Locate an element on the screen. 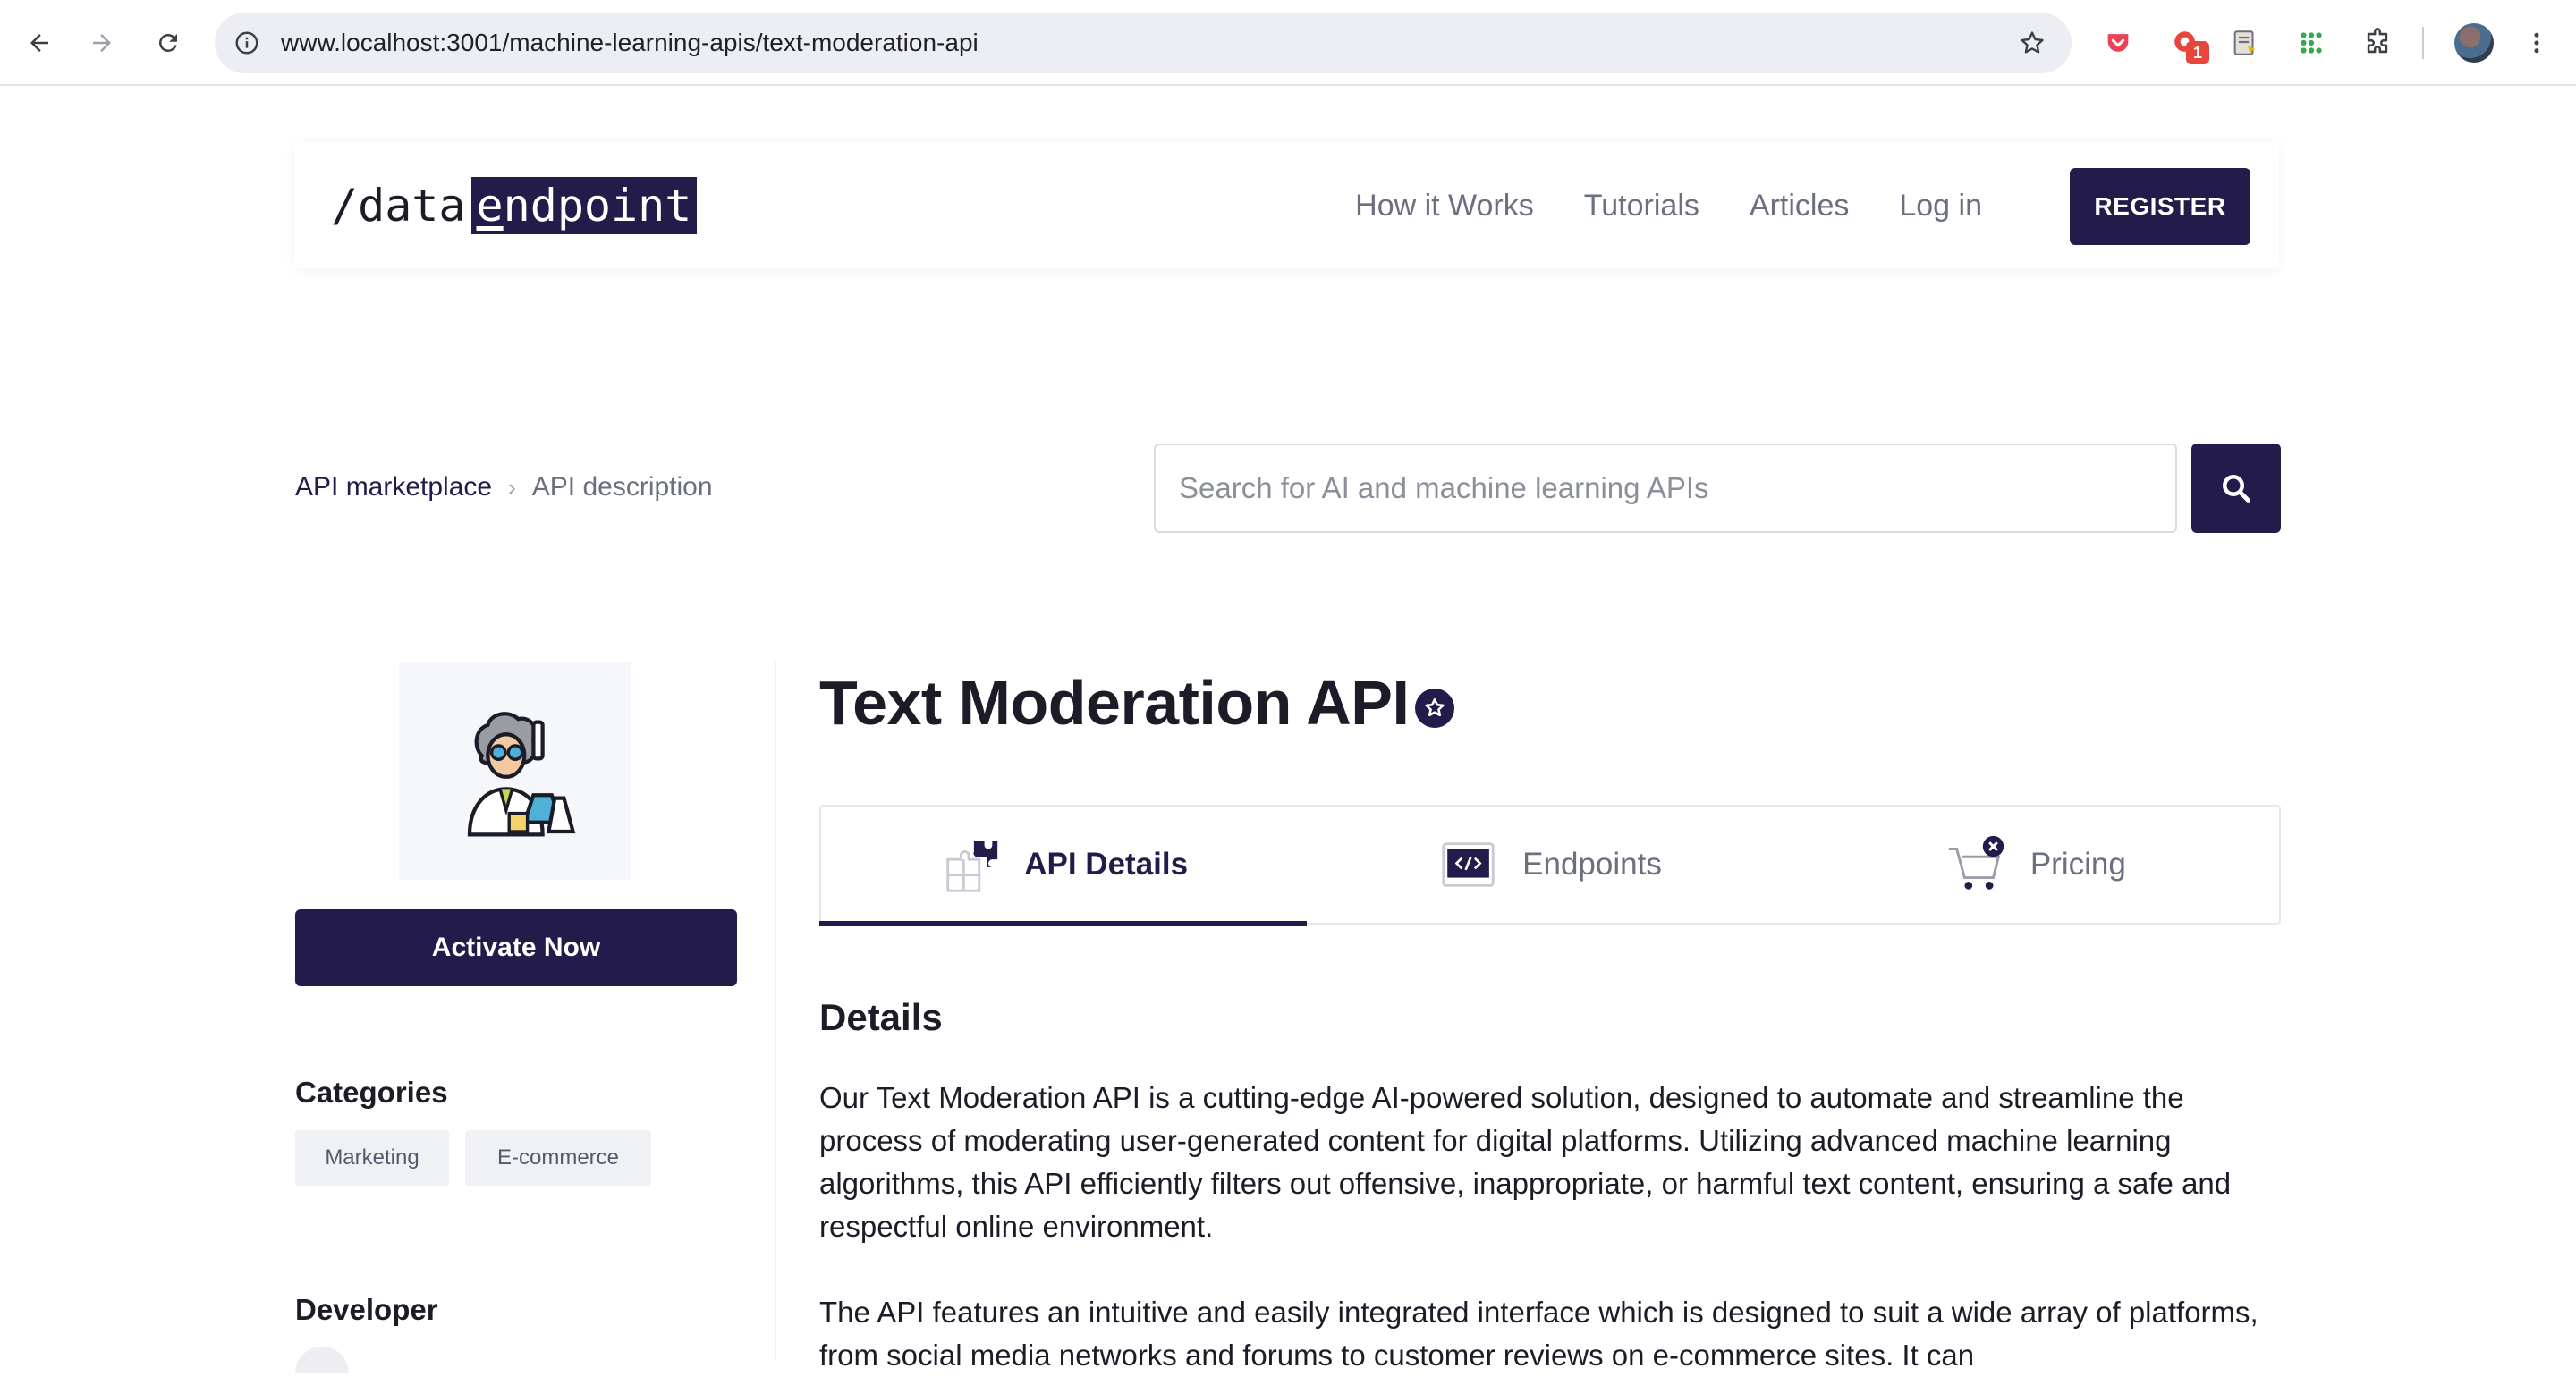 The height and width of the screenshot is (1377, 2576). site-logo: /data endpoint is located at coordinates (514, 205).